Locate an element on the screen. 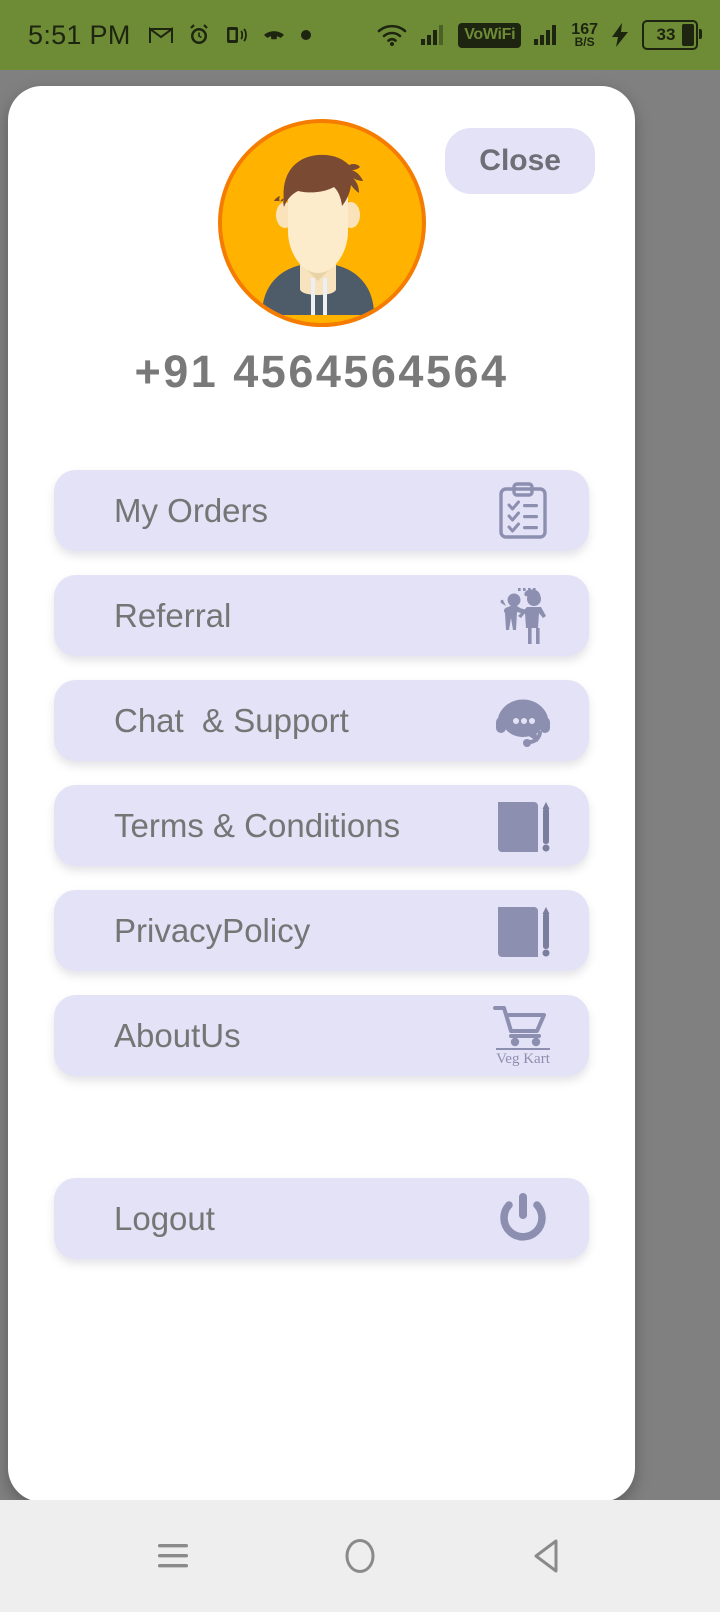  cart-brand-label: Veg Kart is located at coordinates (523, 1057).